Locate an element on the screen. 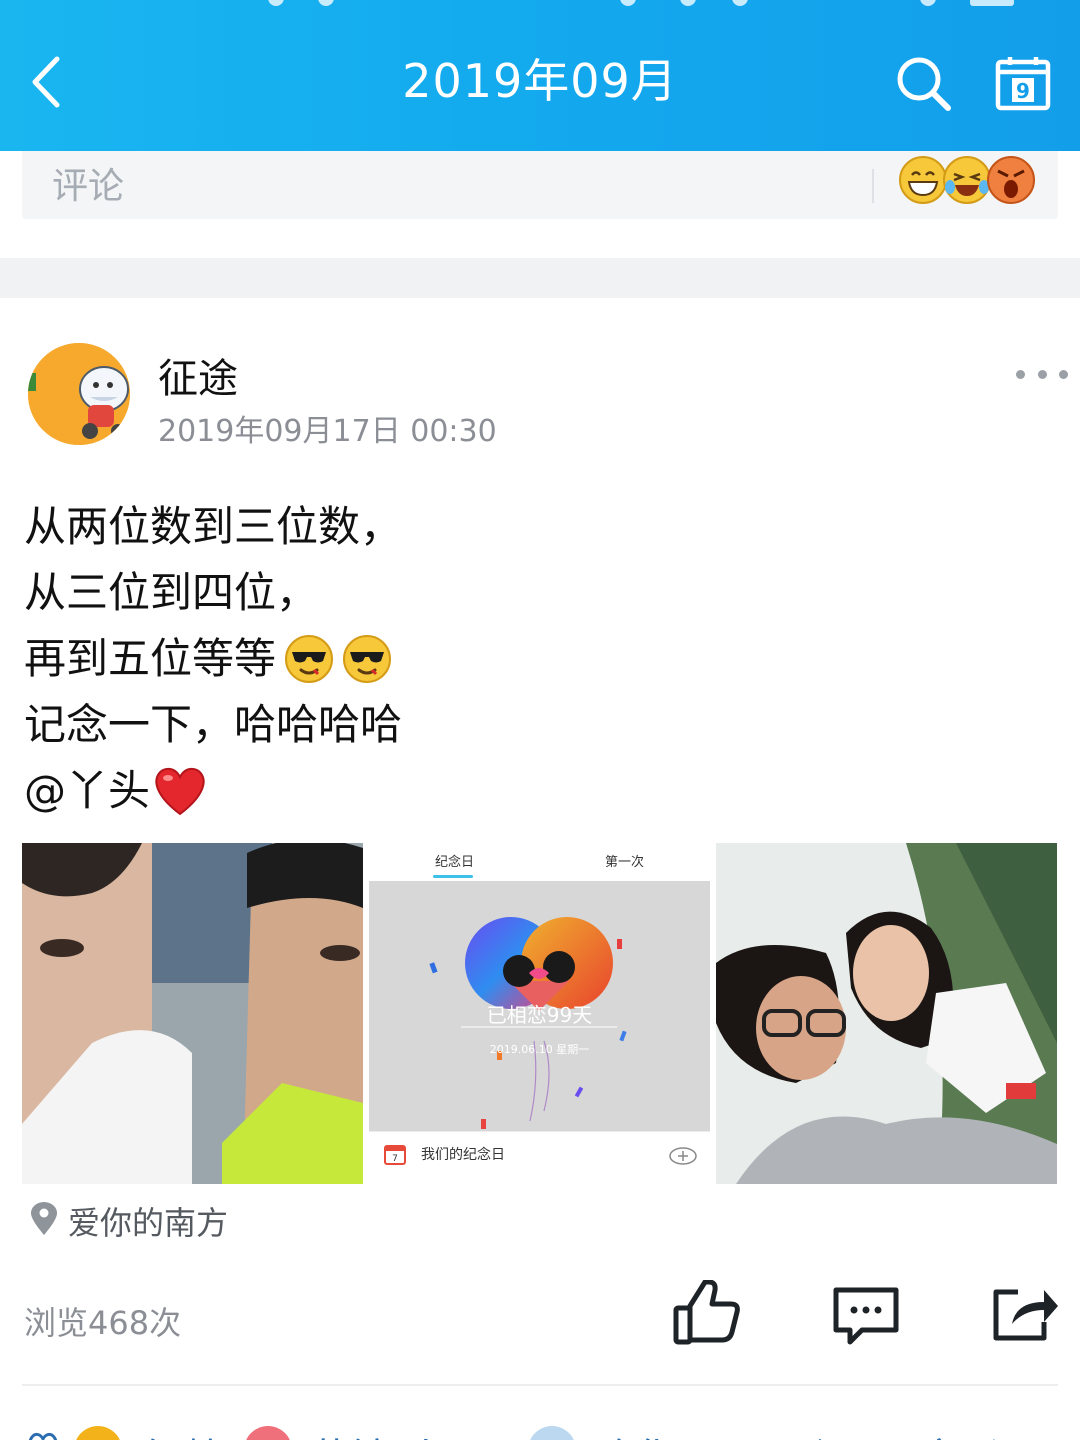  avatar-image is located at coordinates (79, 394).